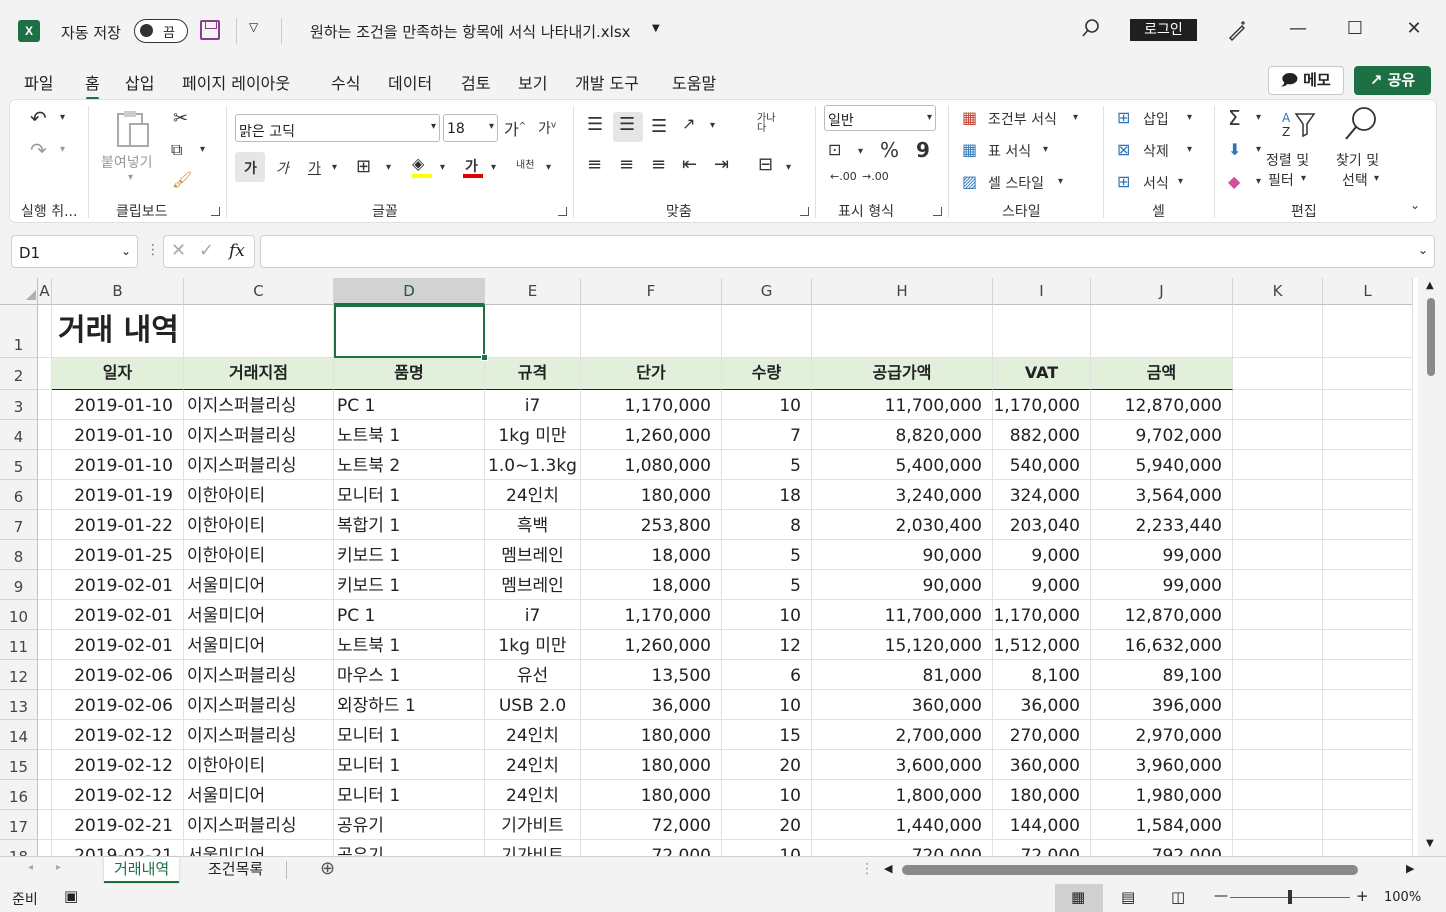  I want to click on tab-help: 도움말, so click(694, 82).